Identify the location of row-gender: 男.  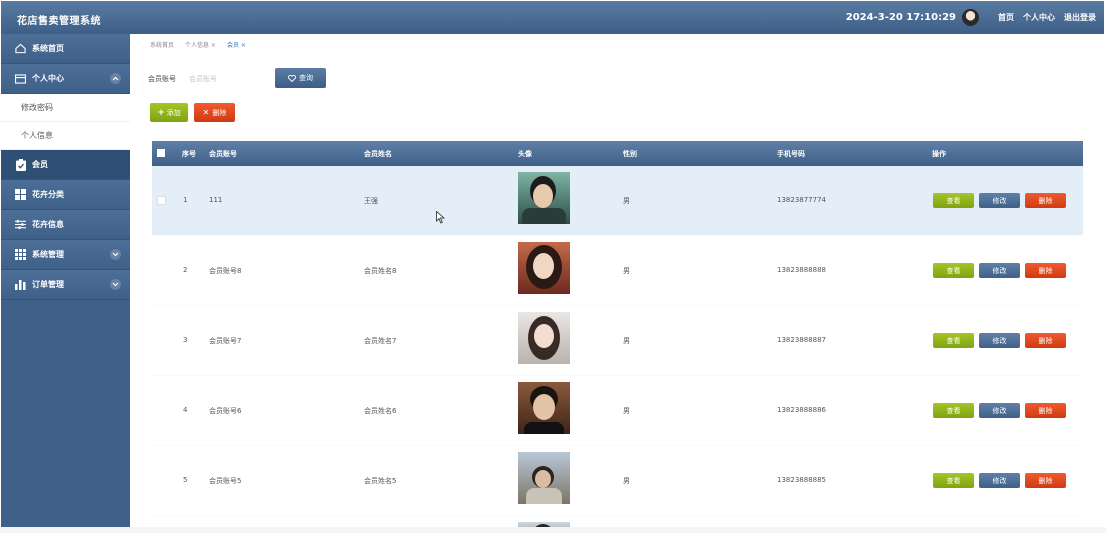
(626, 341).